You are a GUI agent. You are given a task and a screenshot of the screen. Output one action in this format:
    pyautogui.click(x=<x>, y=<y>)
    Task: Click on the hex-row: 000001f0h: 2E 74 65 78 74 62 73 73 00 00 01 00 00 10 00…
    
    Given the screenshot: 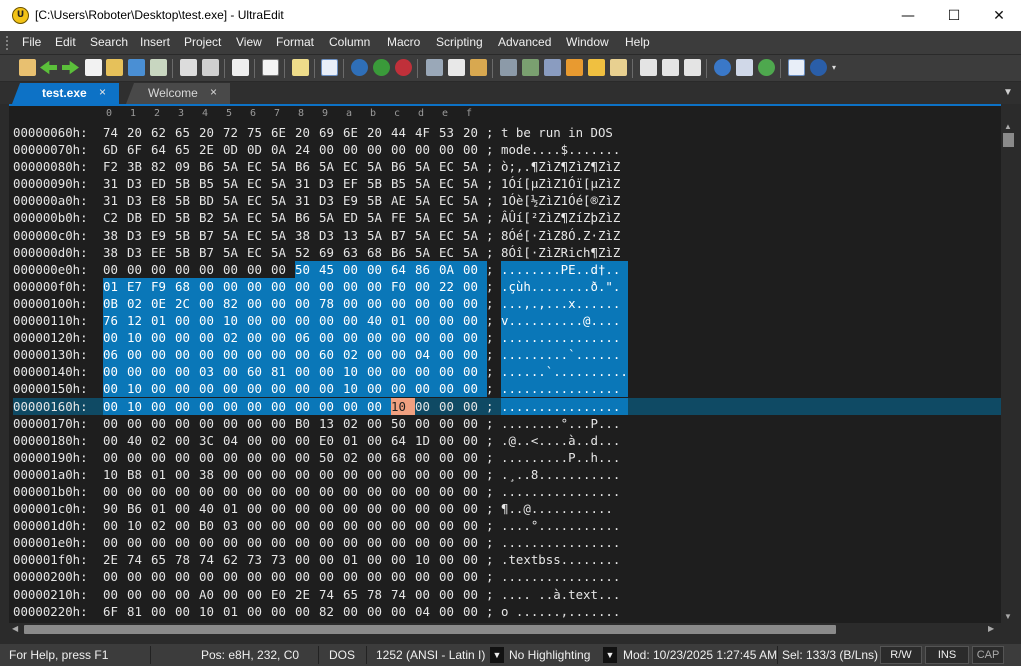 What is the action you would take?
    pyautogui.click(x=507, y=559)
    